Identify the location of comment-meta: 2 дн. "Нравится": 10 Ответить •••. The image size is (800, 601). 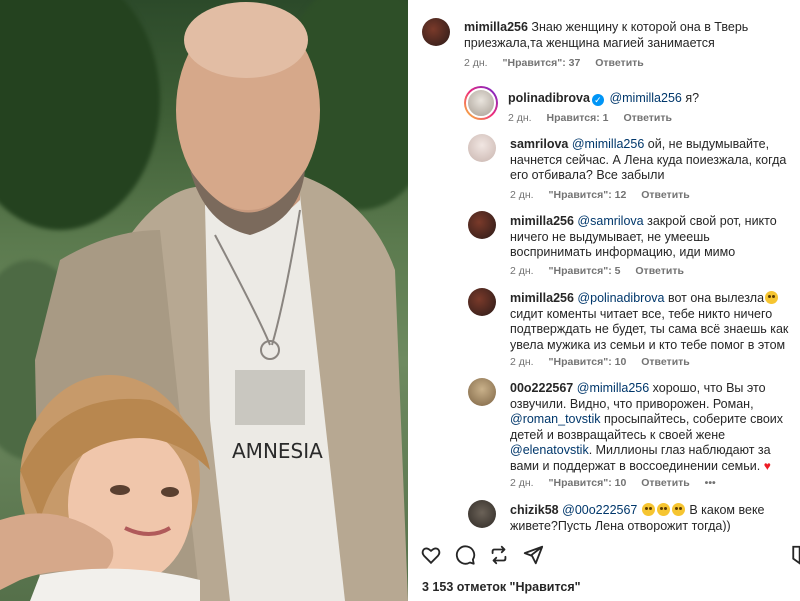
(619, 483).